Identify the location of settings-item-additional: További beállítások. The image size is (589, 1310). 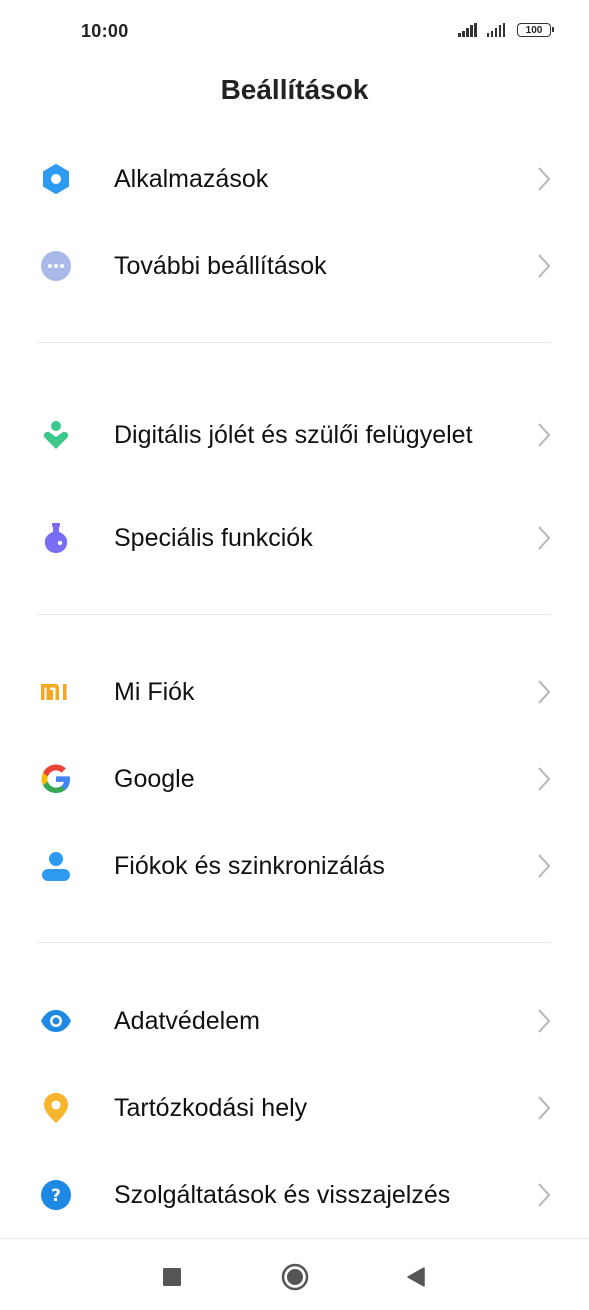
(294, 266).